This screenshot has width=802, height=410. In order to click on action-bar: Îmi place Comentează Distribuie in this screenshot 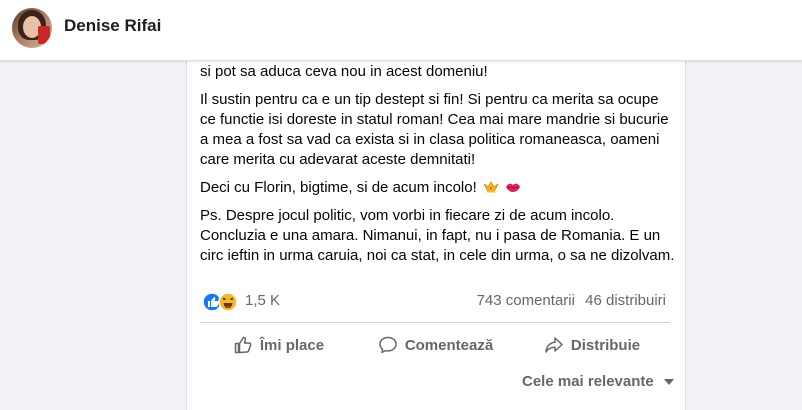, I will do `click(435, 345)`.